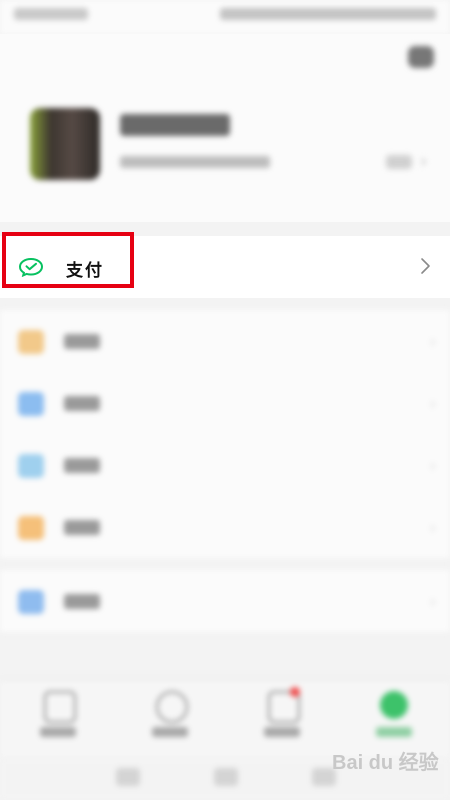  Describe the element at coordinates (385, 763) in the screenshot. I see `watermark: Bai du 经验` at that location.